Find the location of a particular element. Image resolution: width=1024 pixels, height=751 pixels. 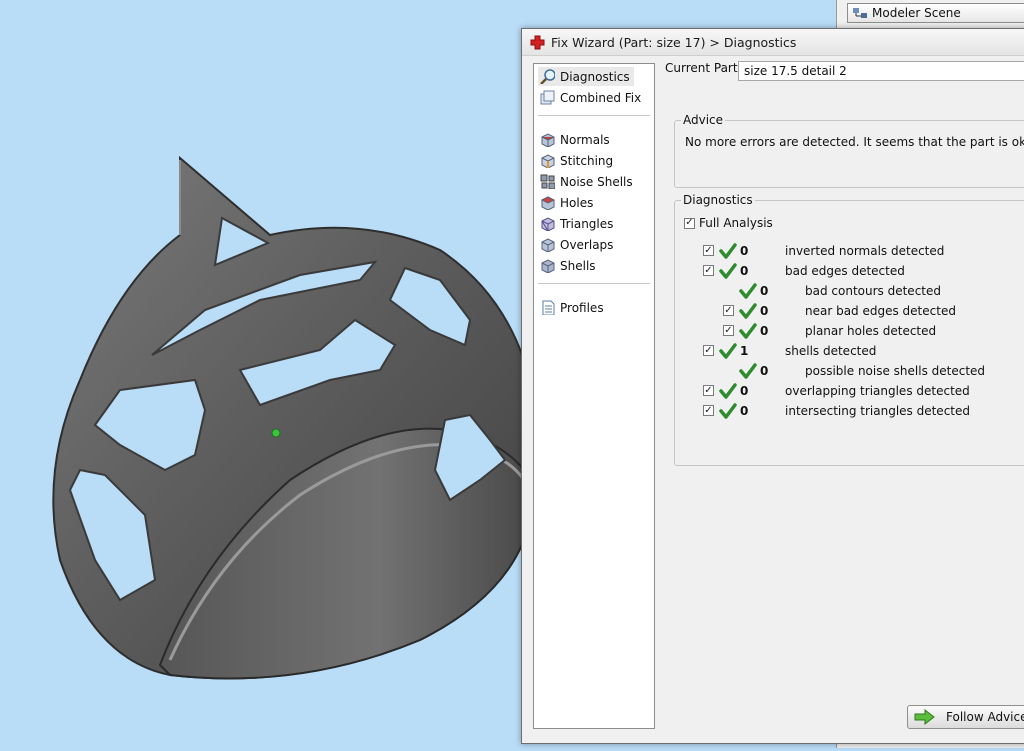

modeler-scene-tab: Modeler Scene is located at coordinates (935, 13).